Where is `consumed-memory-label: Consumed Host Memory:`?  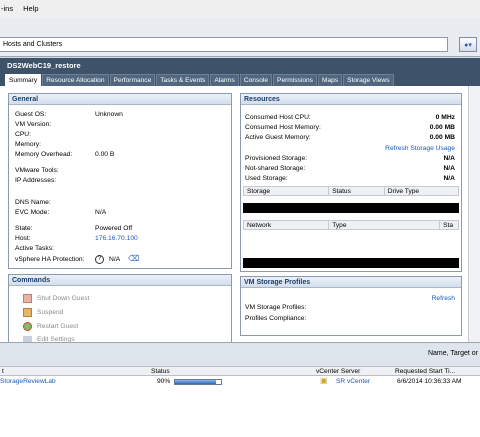 consumed-memory-label: Consumed Host Memory: is located at coordinates (283, 127).